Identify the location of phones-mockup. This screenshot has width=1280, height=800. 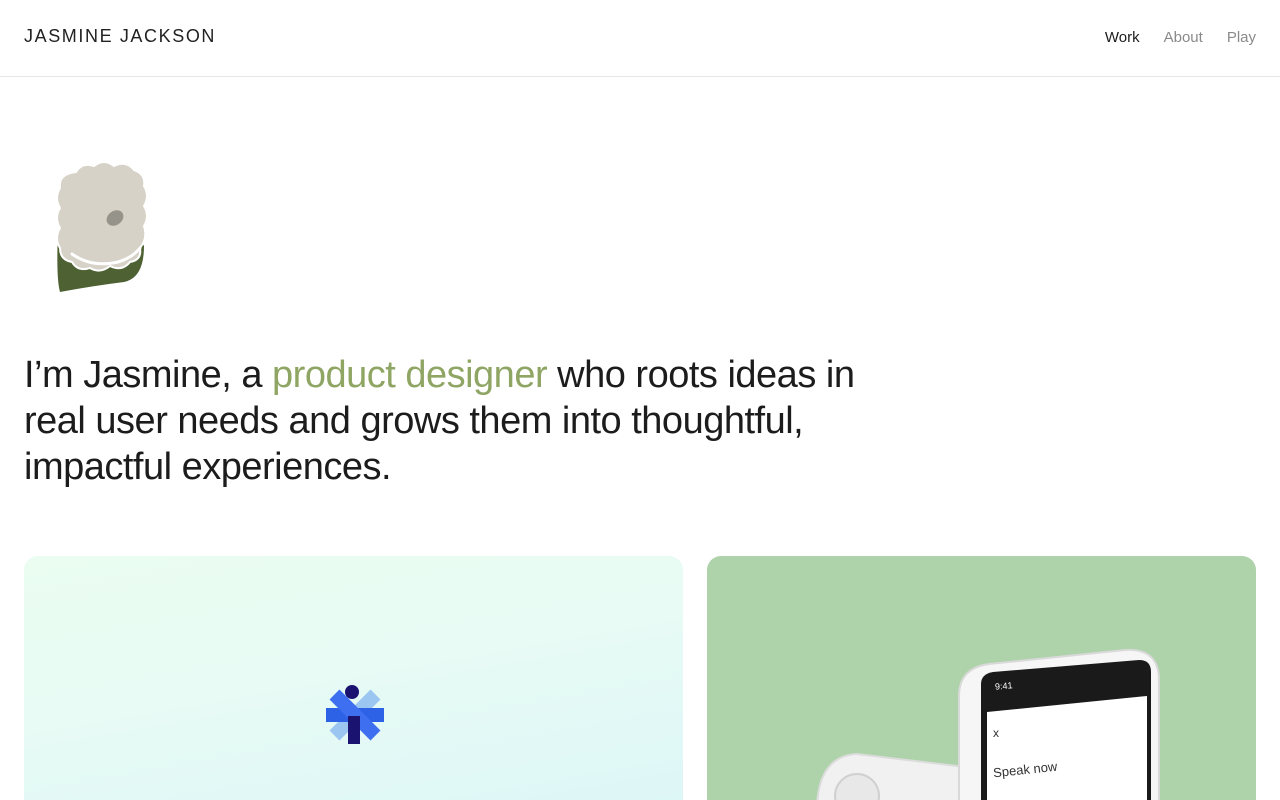
(988, 724).